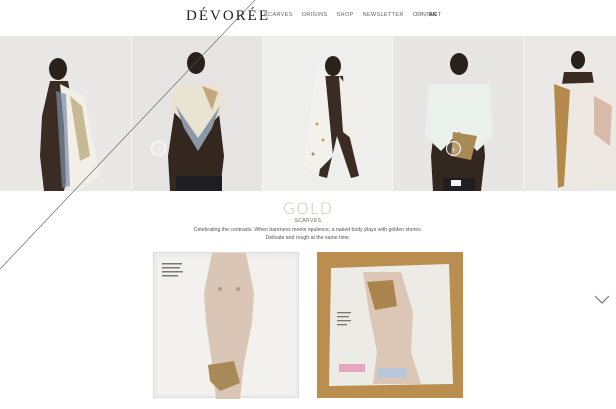  I want to click on nav-item-shop: SHOP, so click(344, 15).